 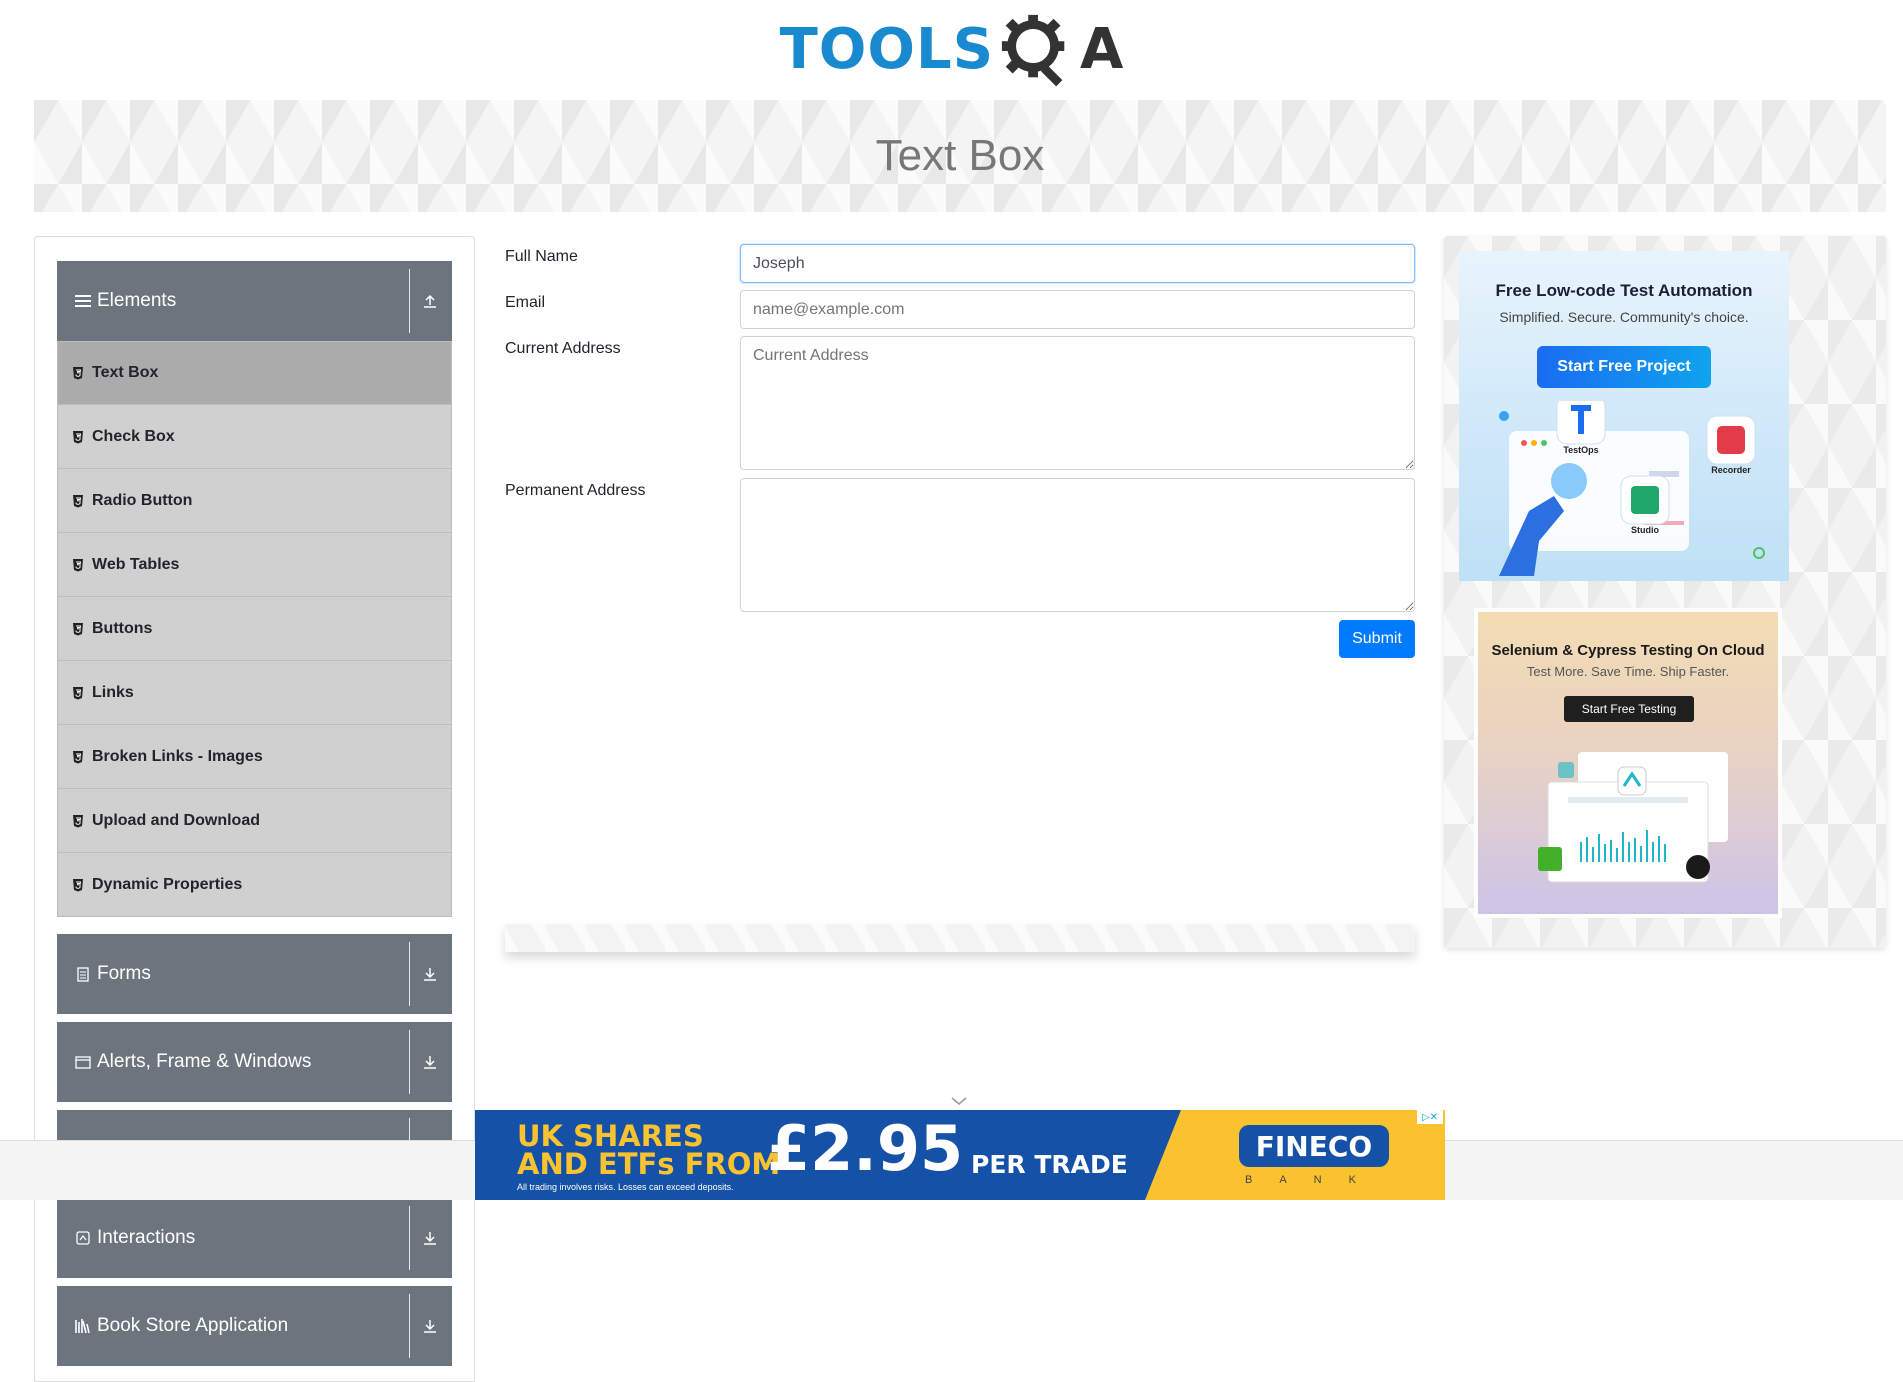 I want to click on full-name-label: Full Name, so click(x=541, y=256).